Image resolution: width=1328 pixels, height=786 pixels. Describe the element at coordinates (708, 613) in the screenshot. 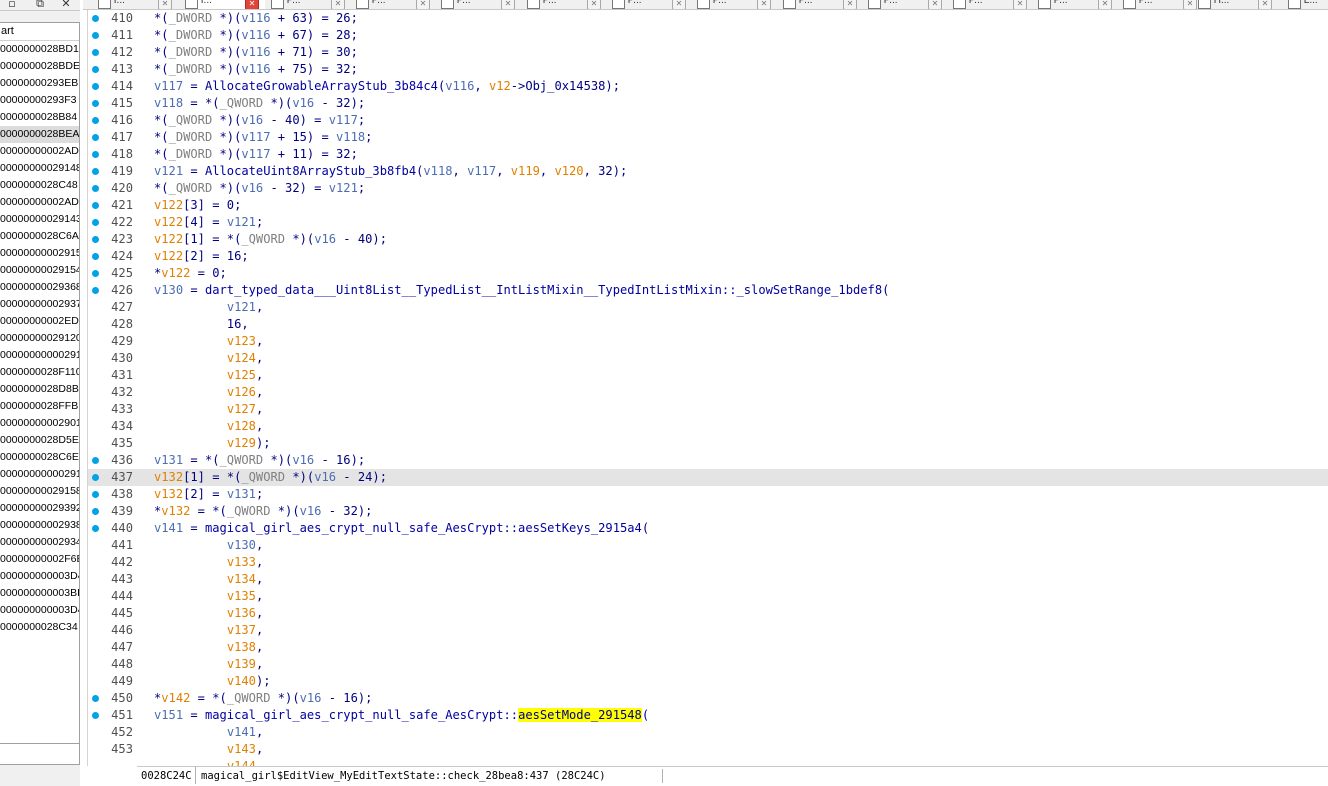

I see `code-line: 445 v136,` at that location.